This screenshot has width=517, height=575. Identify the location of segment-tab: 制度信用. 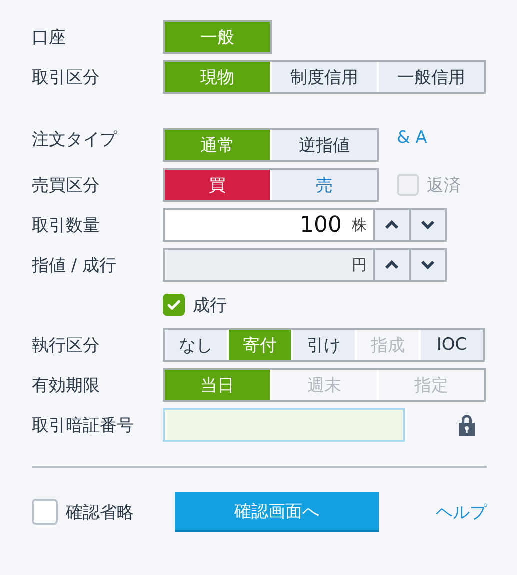
(324, 77).